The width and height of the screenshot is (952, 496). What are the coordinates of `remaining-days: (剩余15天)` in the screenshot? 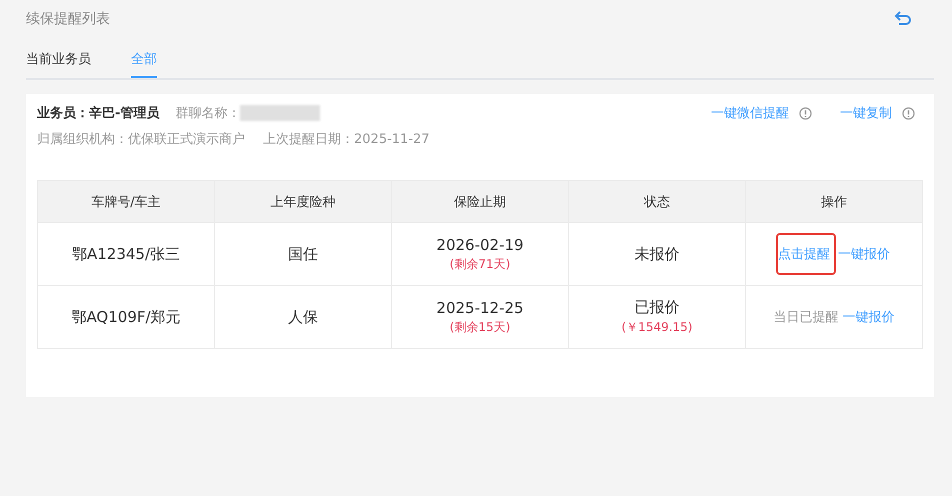 It's located at (480, 327).